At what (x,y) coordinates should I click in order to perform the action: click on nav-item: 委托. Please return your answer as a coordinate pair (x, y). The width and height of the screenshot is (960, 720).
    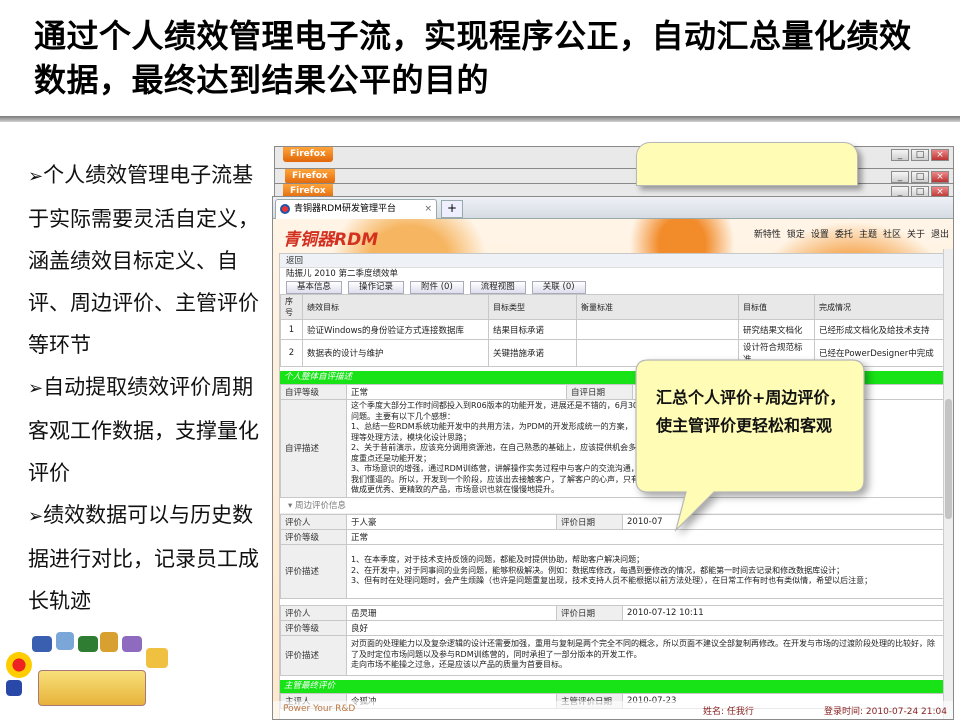
    Looking at the image, I should click on (844, 233).